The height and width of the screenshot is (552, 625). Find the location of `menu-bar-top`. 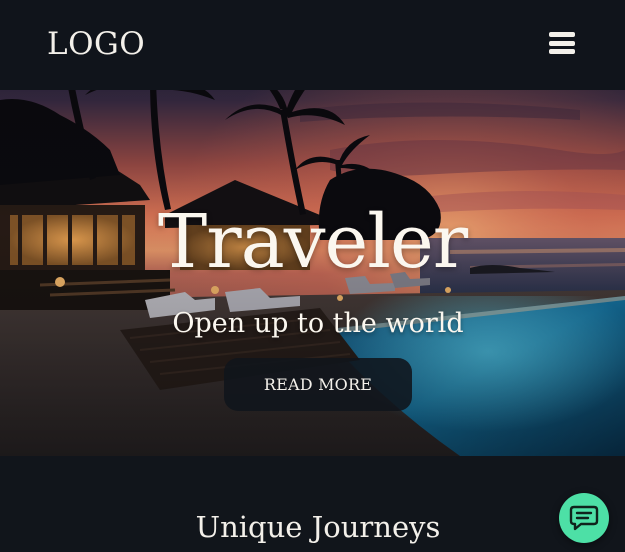

menu-bar-top is located at coordinates (562, 34).